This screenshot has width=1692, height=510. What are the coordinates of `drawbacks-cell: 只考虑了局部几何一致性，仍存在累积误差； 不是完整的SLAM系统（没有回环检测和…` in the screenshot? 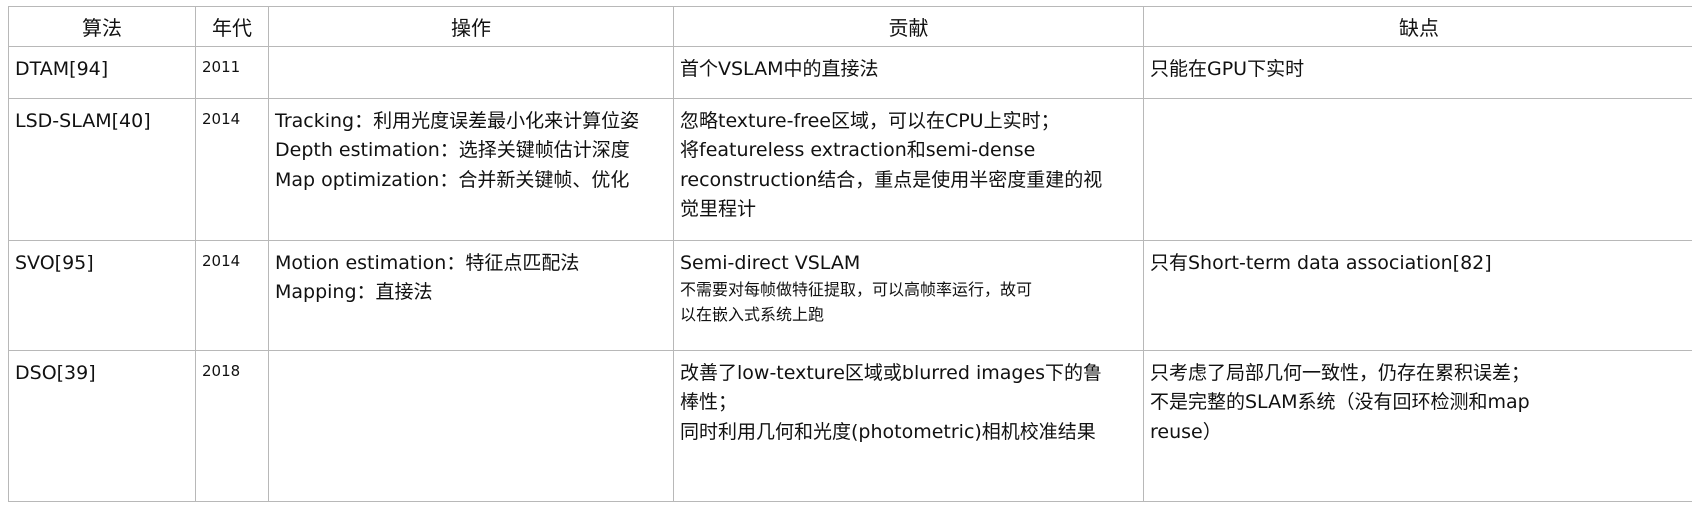 It's located at (1417, 426).